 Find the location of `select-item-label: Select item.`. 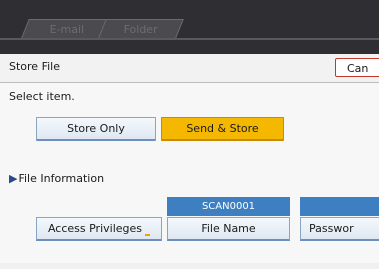

select-item-label: Select item. is located at coordinates (42, 96).